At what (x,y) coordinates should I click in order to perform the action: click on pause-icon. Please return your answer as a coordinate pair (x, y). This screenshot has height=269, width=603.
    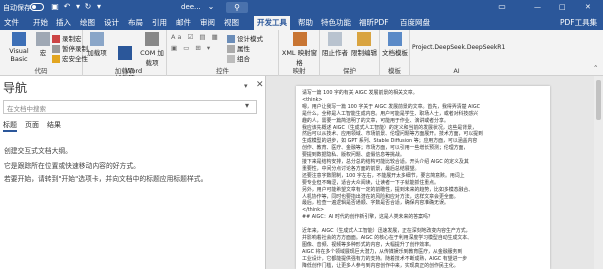
    Looking at the image, I should click on (56, 49).